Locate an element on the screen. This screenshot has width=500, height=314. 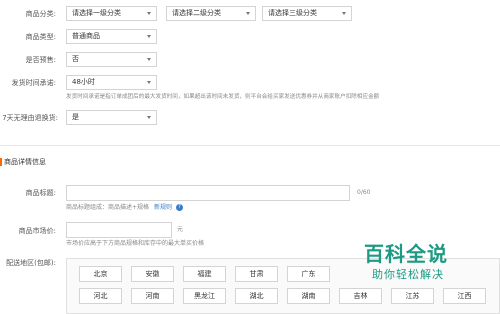
return-policy-label: 7天无理由退换货: is located at coordinates (30, 118).